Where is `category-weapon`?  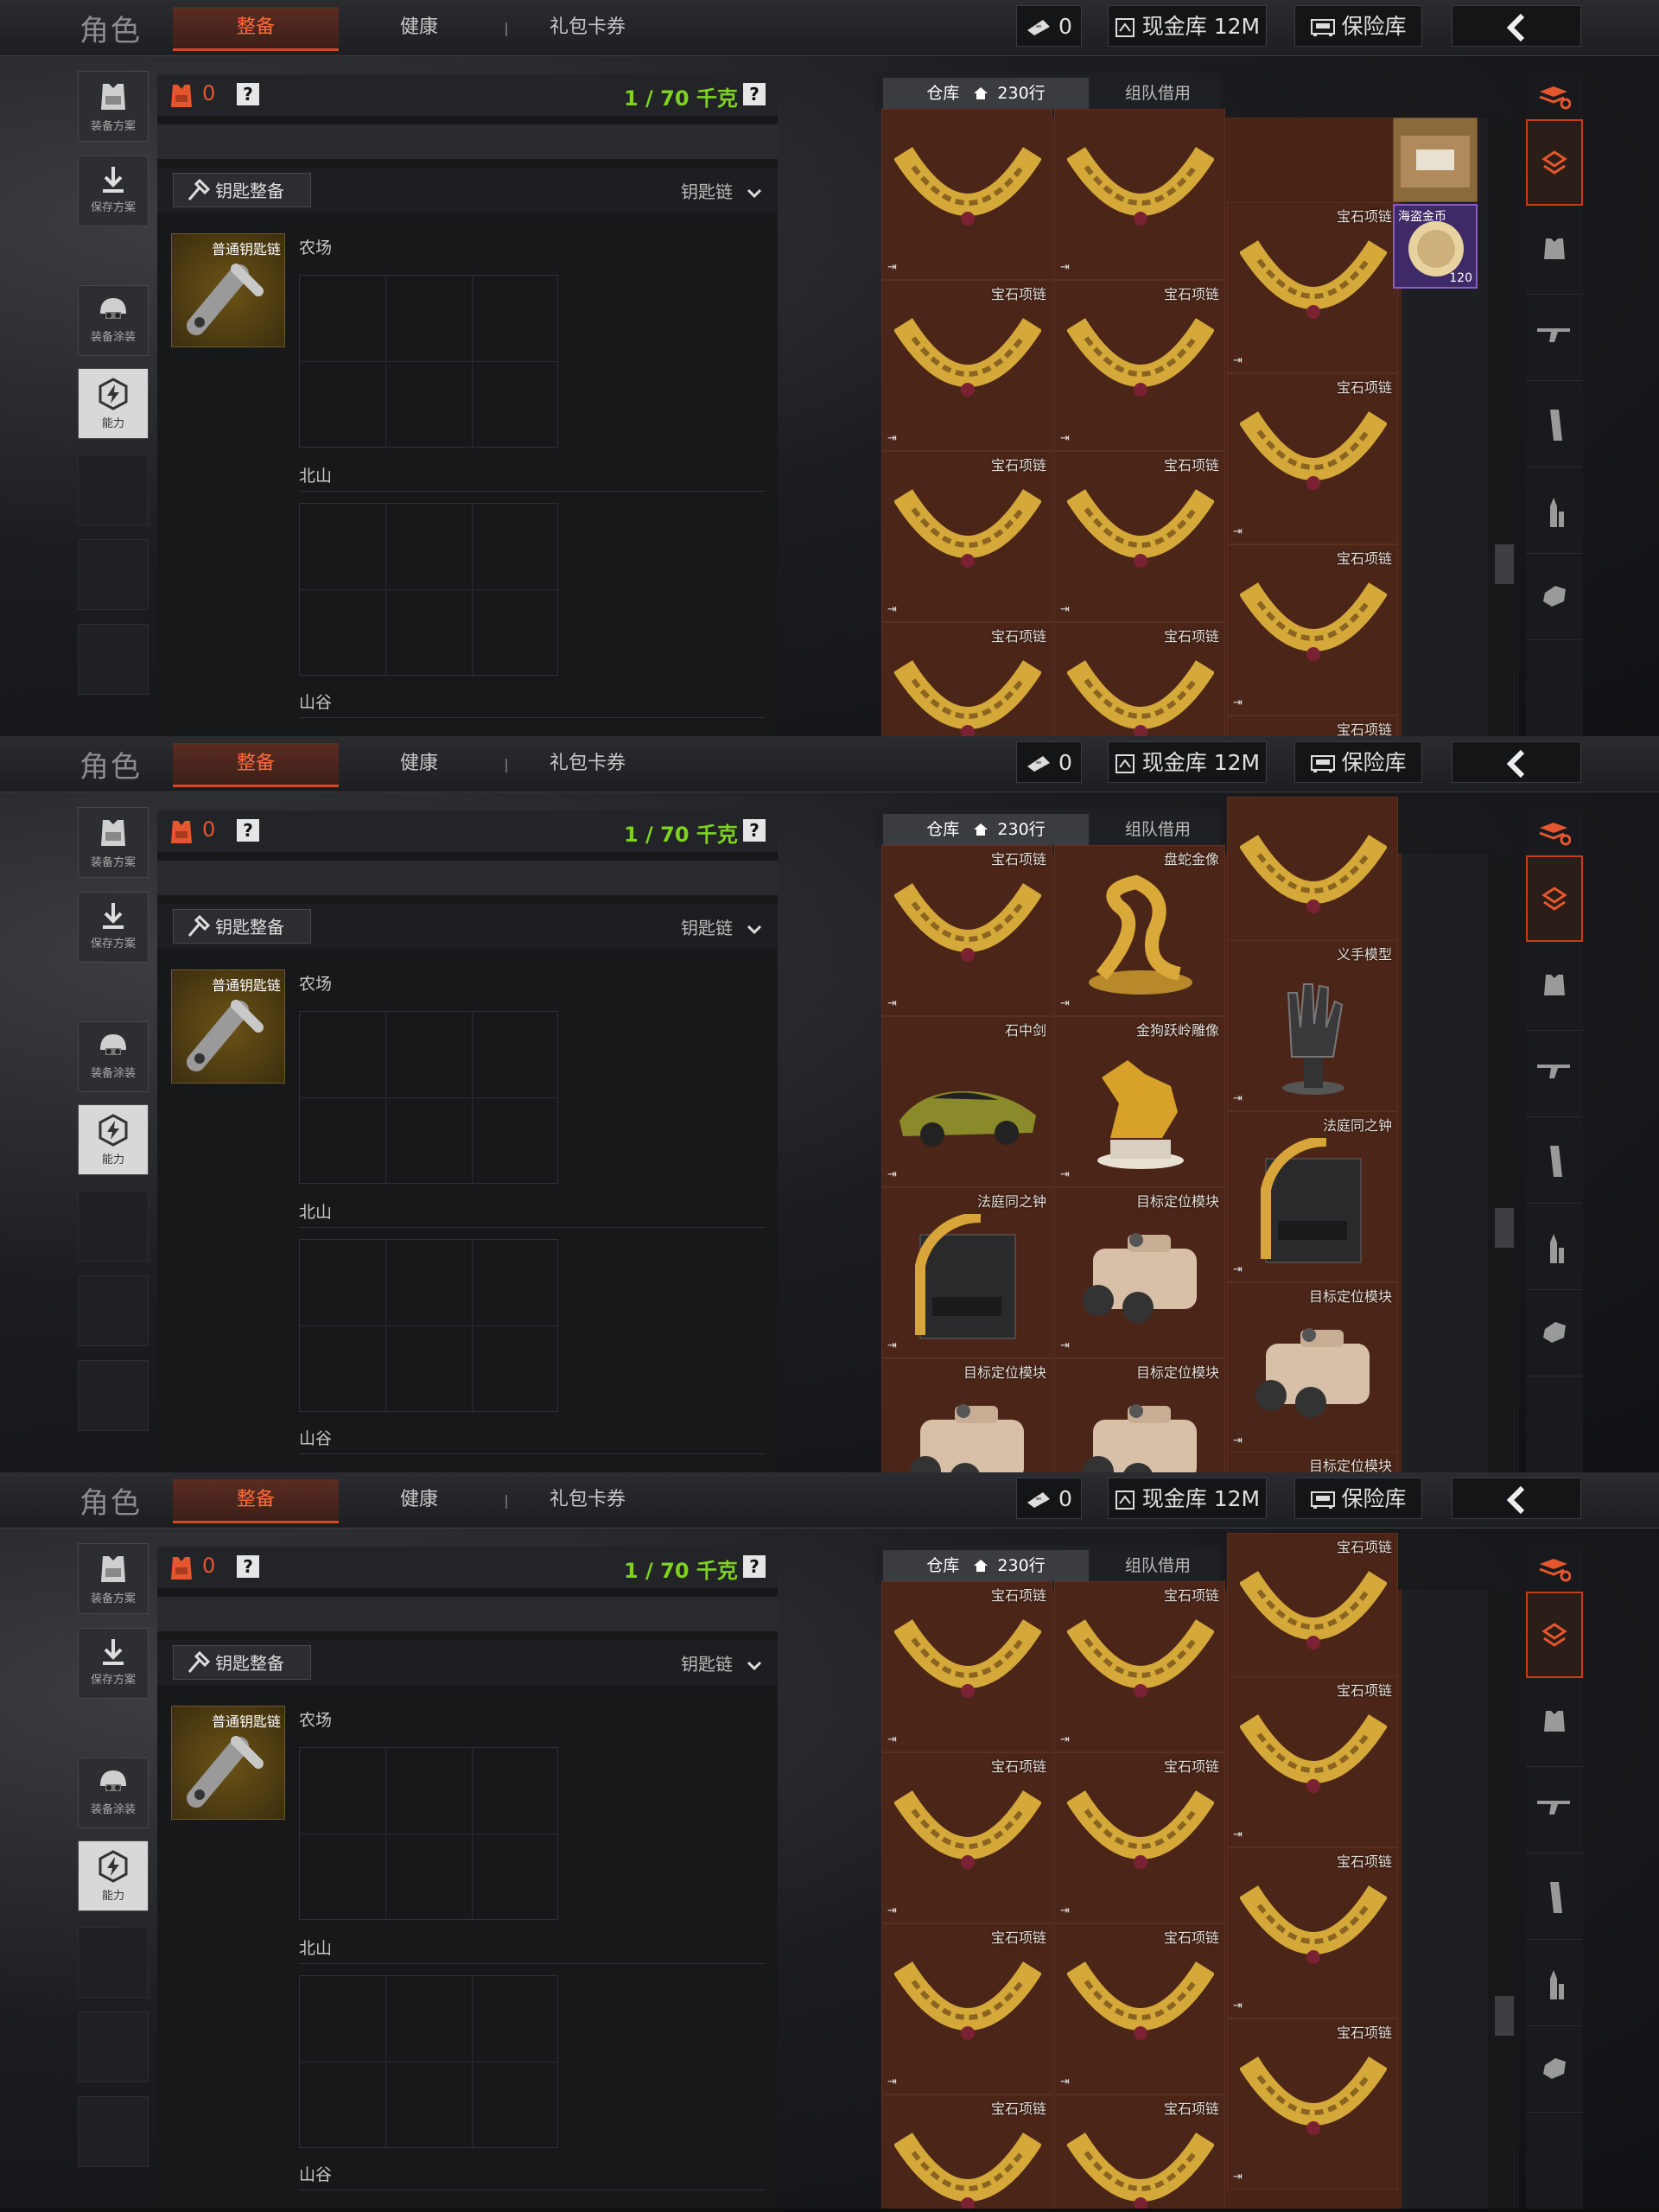 category-weapon is located at coordinates (1554, 1809).